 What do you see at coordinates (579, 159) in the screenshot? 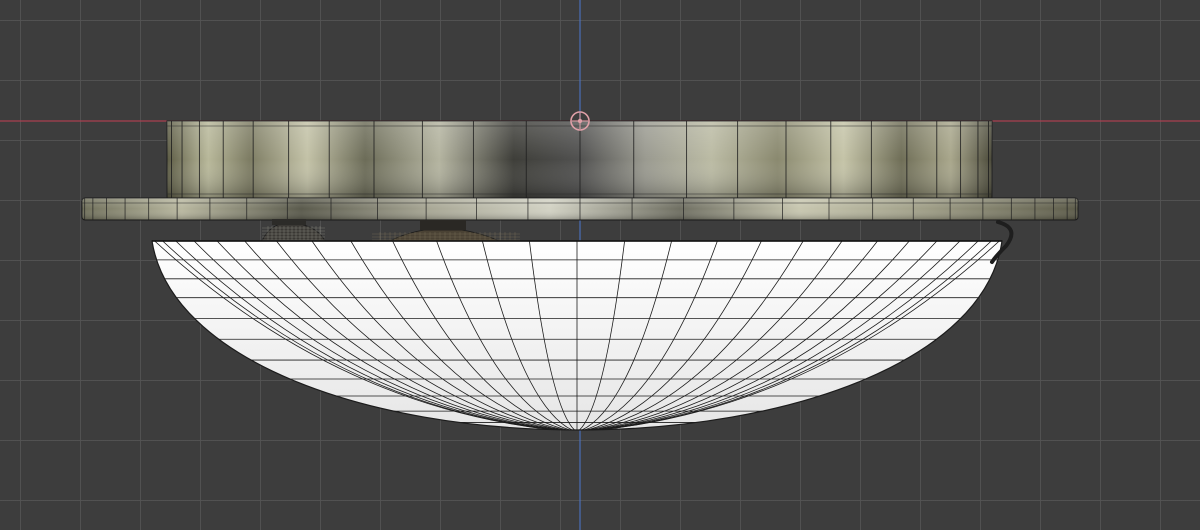
I see `upper-housing` at bounding box center [579, 159].